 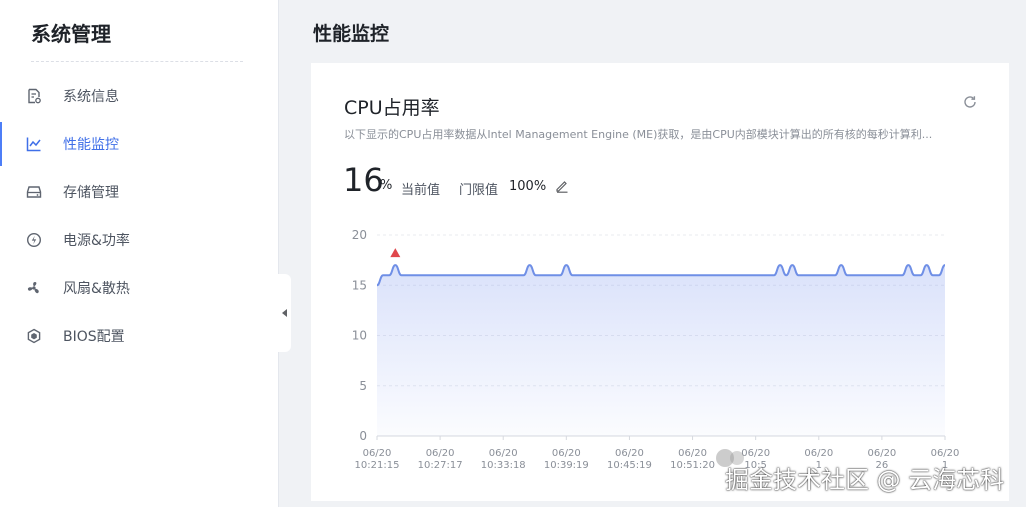 I want to click on y-tick-label: 10, so click(x=359, y=336).